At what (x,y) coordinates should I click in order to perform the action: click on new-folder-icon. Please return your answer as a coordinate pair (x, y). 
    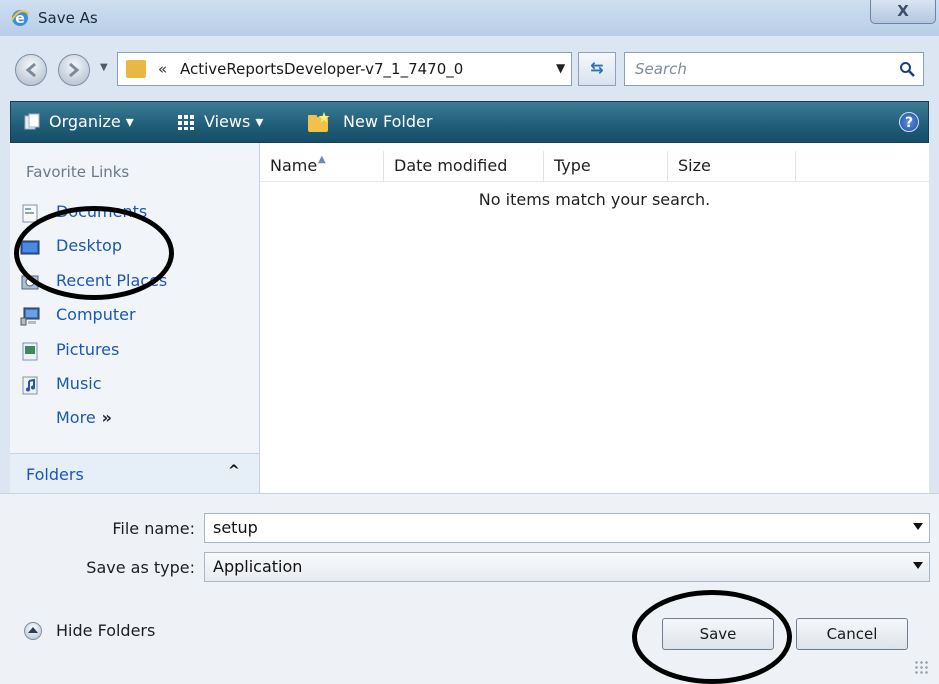
    Looking at the image, I should click on (319, 122).